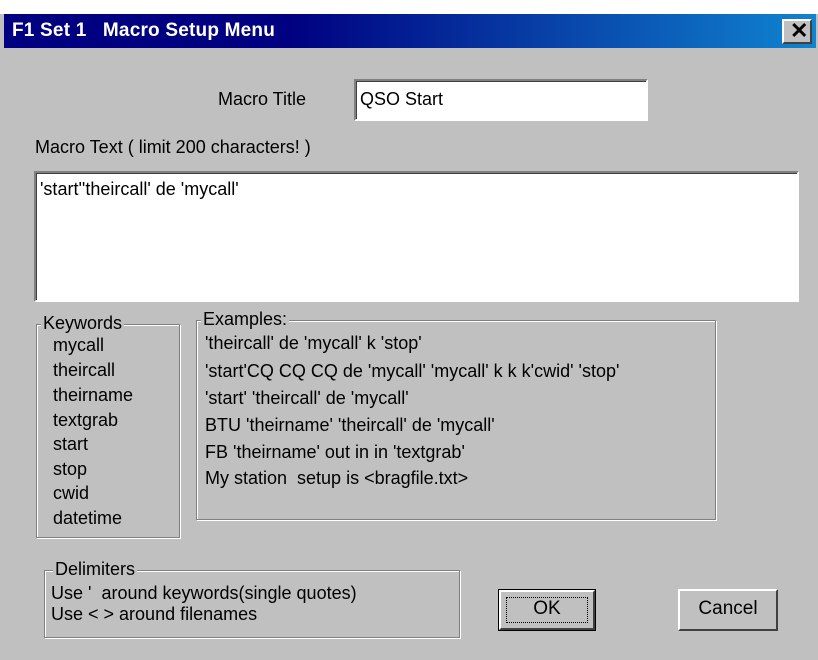 The width and height of the screenshot is (818, 660). Describe the element at coordinates (84, 370) in the screenshot. I see `keyword-item: theircall` at that location.